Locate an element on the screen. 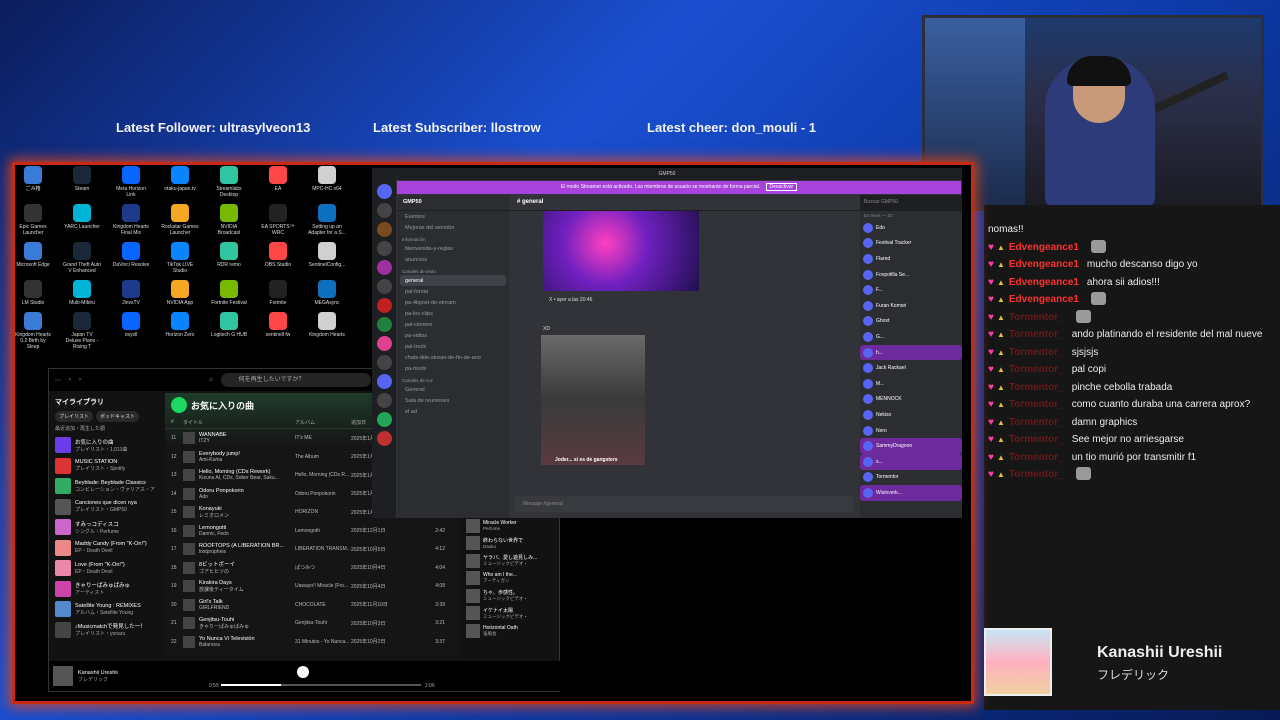  channel-item: bienvenida-y-reglas is located at coordinates (453, 248).